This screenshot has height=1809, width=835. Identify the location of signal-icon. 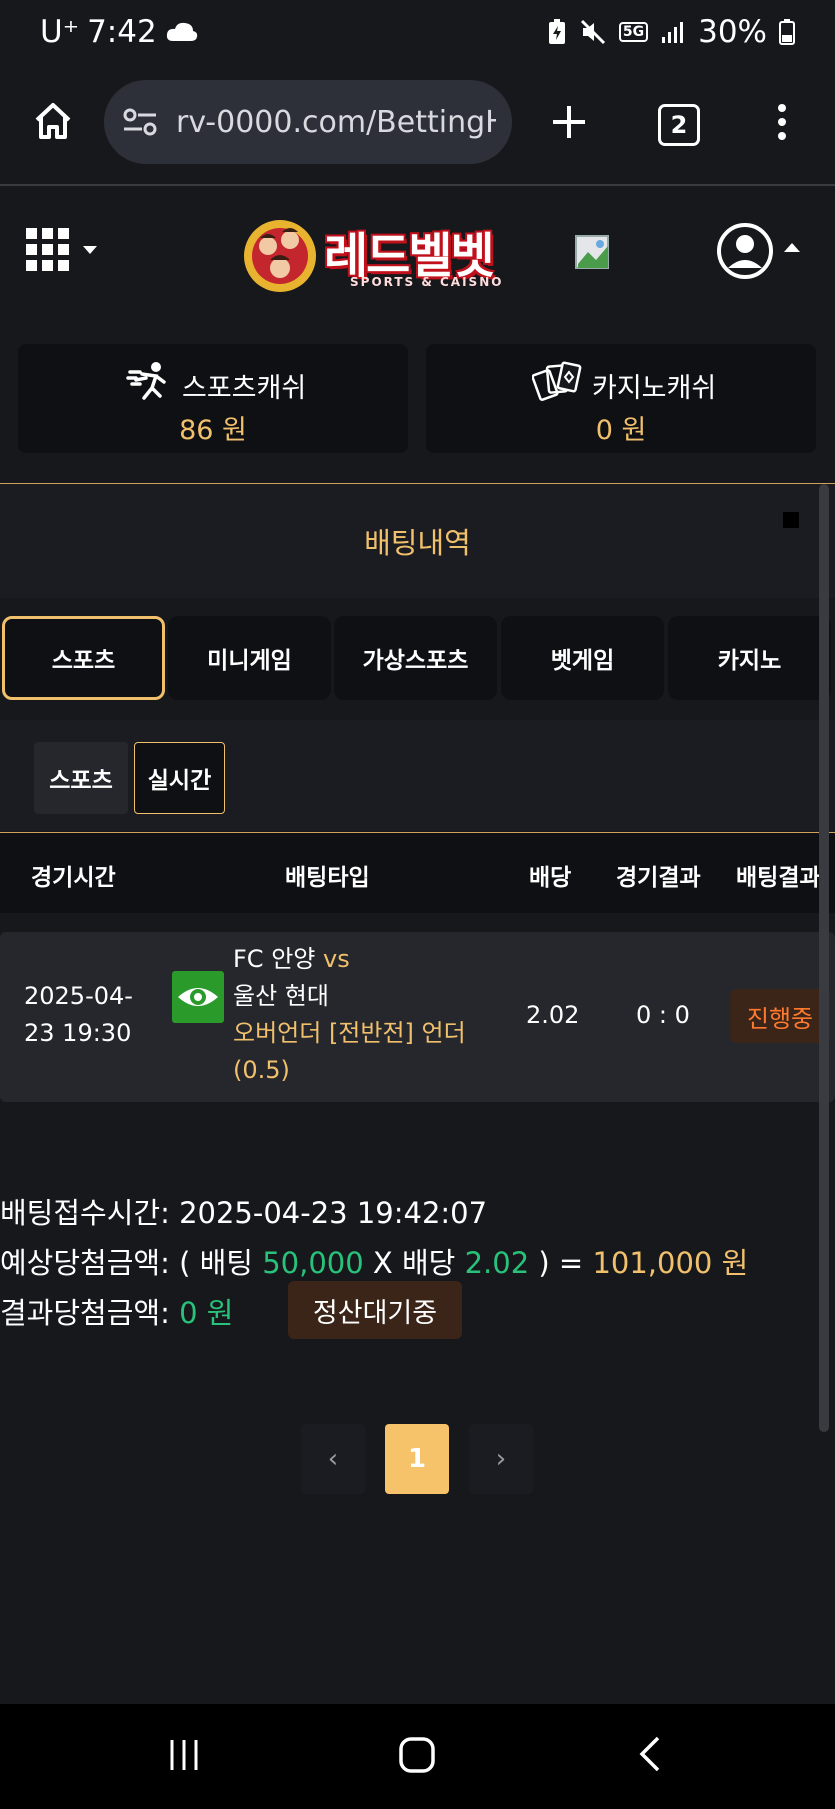
(673, 32).